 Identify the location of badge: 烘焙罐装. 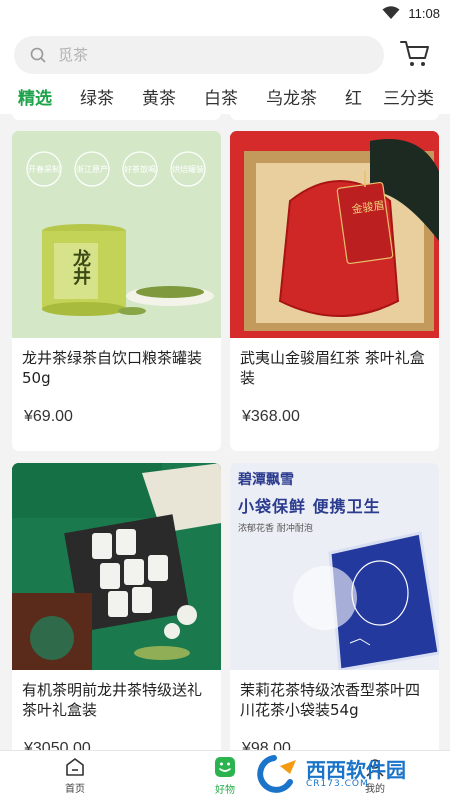
(188, 169).